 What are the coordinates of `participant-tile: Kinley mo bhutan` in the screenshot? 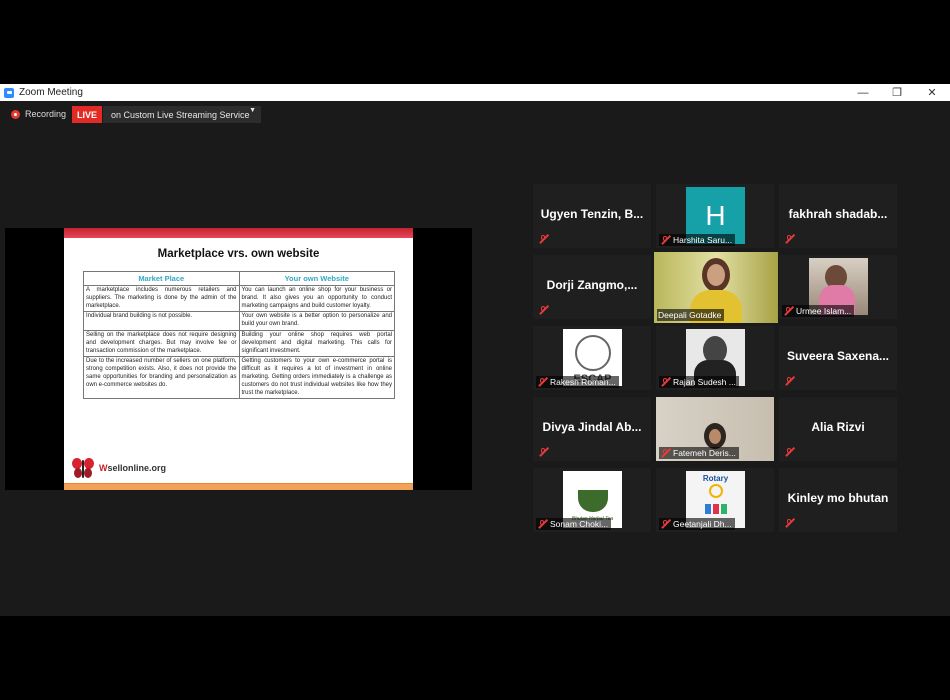 It's located at (838, 500).